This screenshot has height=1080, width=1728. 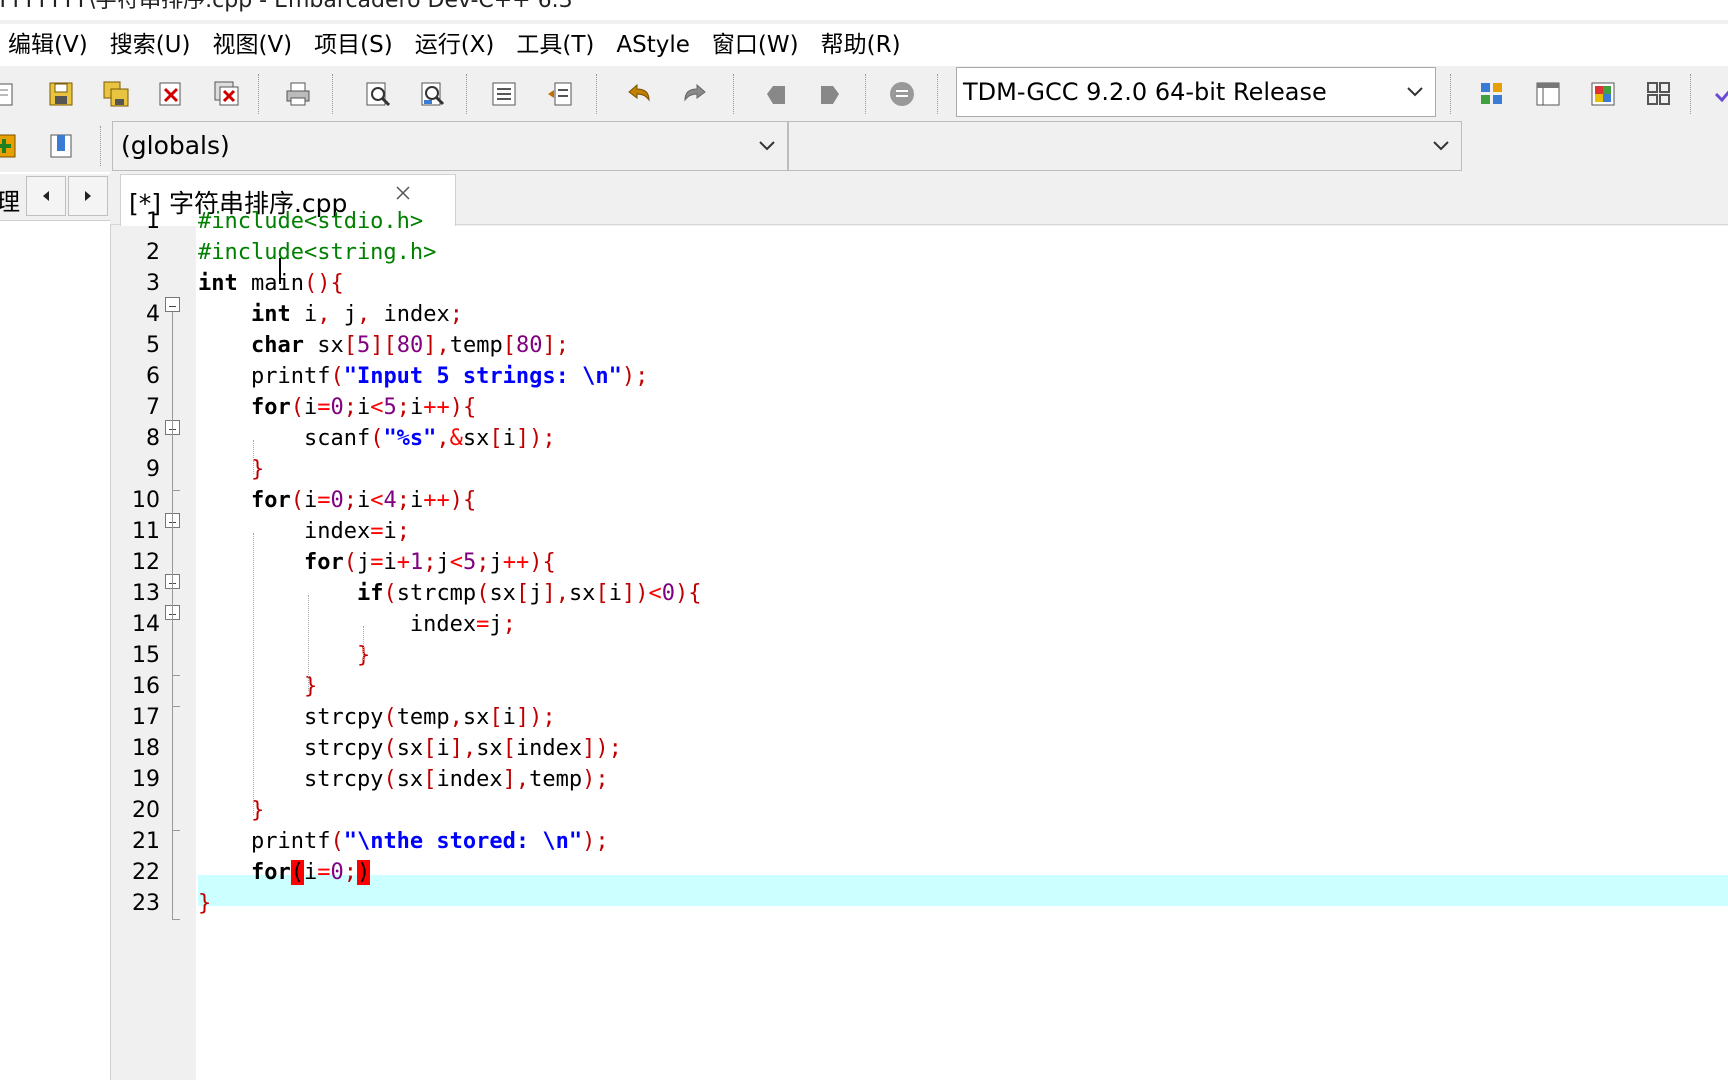 I want to click on window-layout-button, so click(x=1548, y=94).